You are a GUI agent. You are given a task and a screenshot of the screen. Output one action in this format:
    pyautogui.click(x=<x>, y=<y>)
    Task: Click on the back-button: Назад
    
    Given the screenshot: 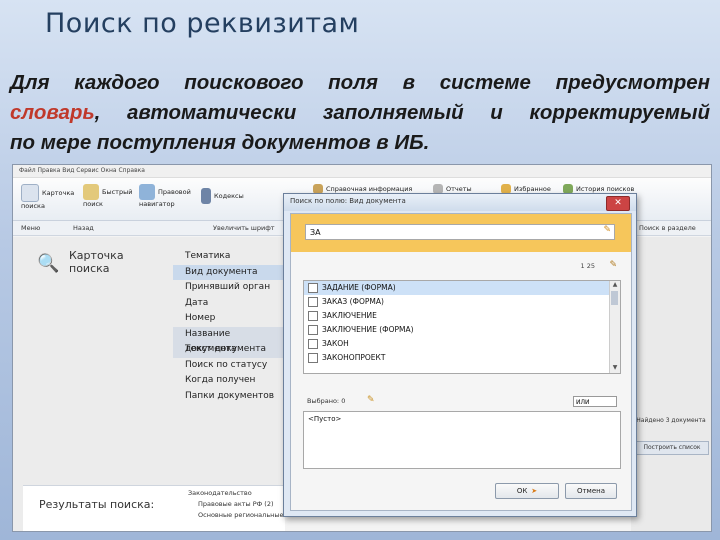 What is the action you would take?
    pyautogui.click(x=83, y=228)
    